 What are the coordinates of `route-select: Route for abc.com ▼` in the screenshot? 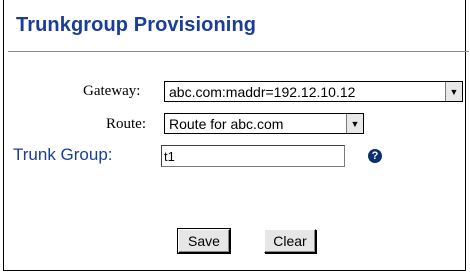 It's located at (264, 123).